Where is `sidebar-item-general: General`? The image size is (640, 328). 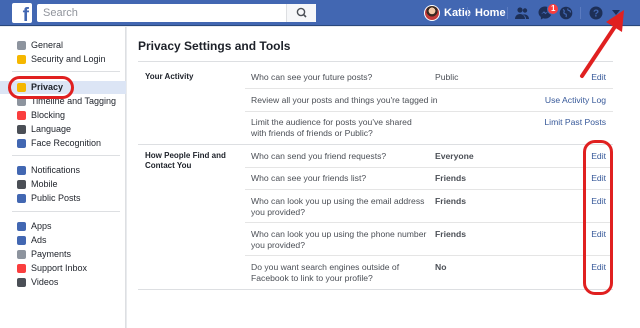
sidebar-item-general: General is located at coordinates (63, 45).